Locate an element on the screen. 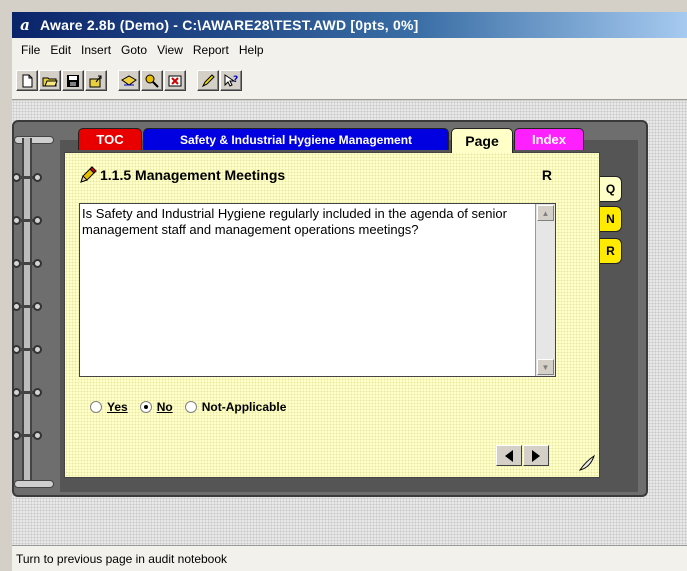 This screenshot has height=571, width=687. question-scrollbar: ▲ ▼ is located at coordinates (545, 290).